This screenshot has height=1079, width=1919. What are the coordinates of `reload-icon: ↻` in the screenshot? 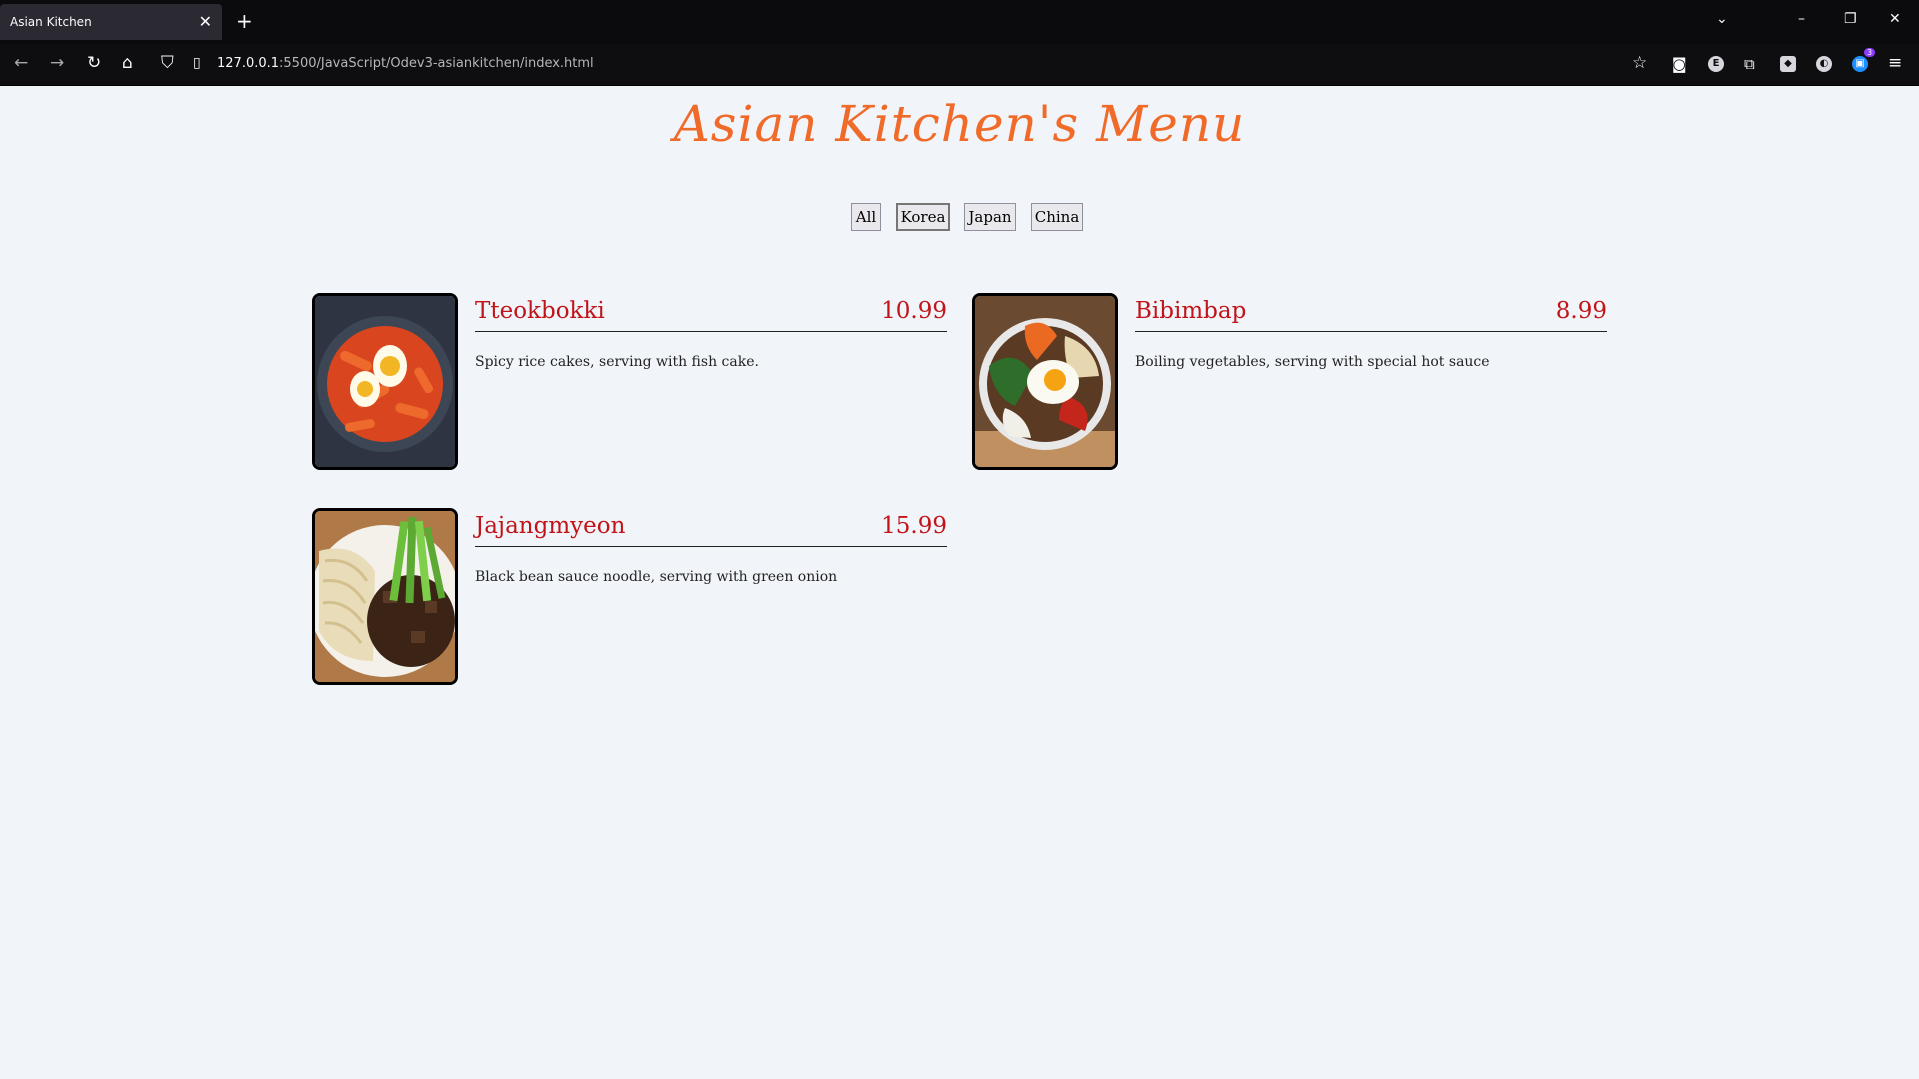 It's located at (94, 63).